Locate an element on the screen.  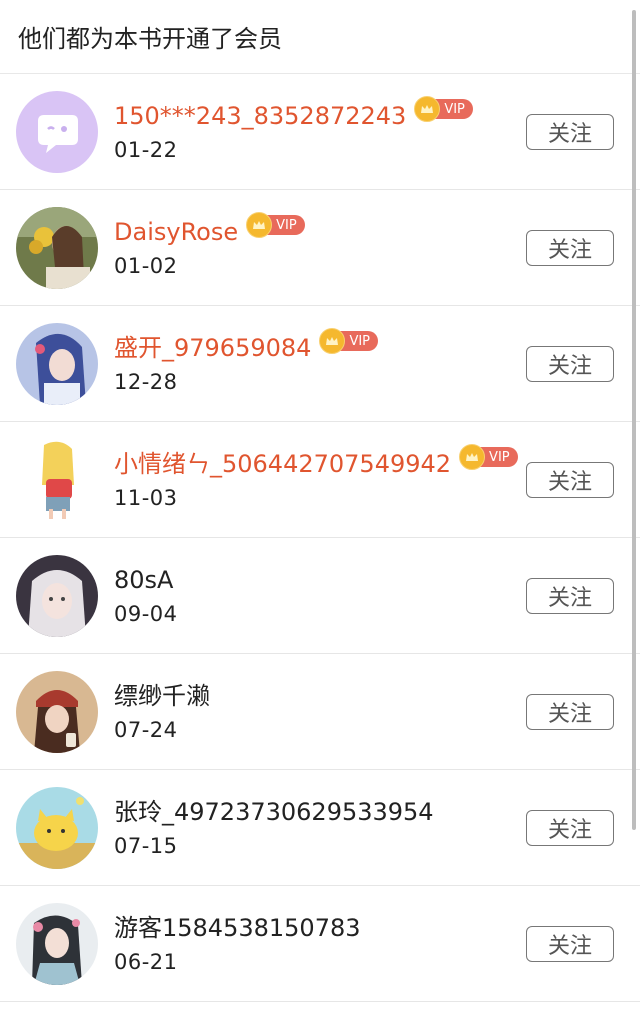
join-date: 01-02 is located at coordinates (146, 266).